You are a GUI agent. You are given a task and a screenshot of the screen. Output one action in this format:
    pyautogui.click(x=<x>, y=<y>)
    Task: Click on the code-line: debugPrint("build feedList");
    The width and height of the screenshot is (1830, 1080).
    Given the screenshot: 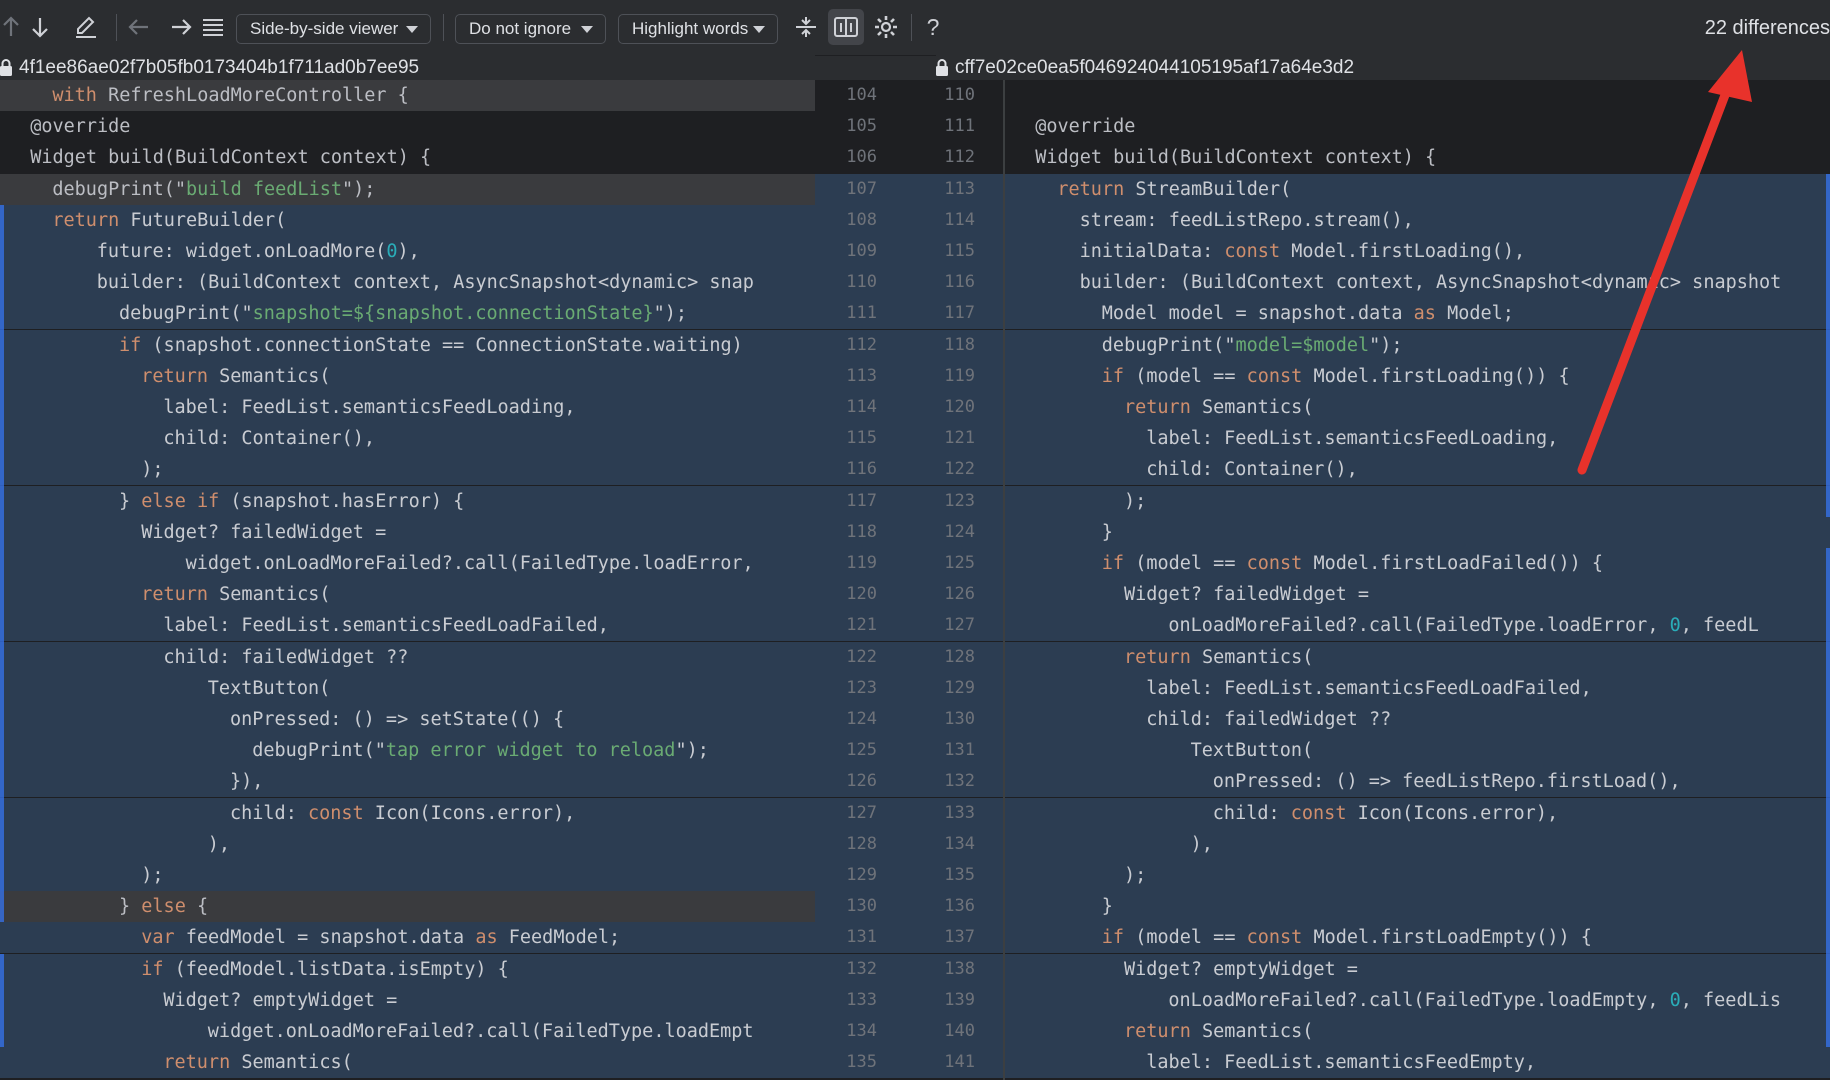 What is the action you would take?
    pyautogui.click(x=407, y=189)
    